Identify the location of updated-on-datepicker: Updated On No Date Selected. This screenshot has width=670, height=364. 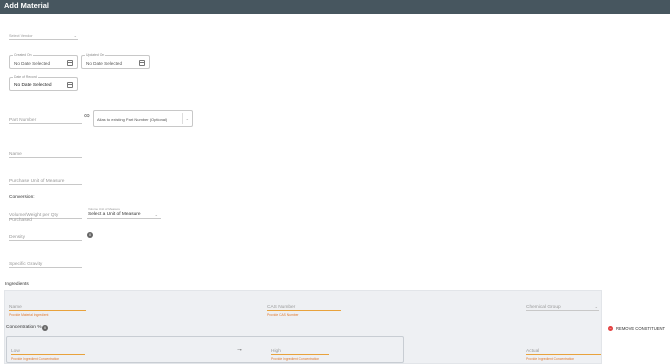
(115, 61).